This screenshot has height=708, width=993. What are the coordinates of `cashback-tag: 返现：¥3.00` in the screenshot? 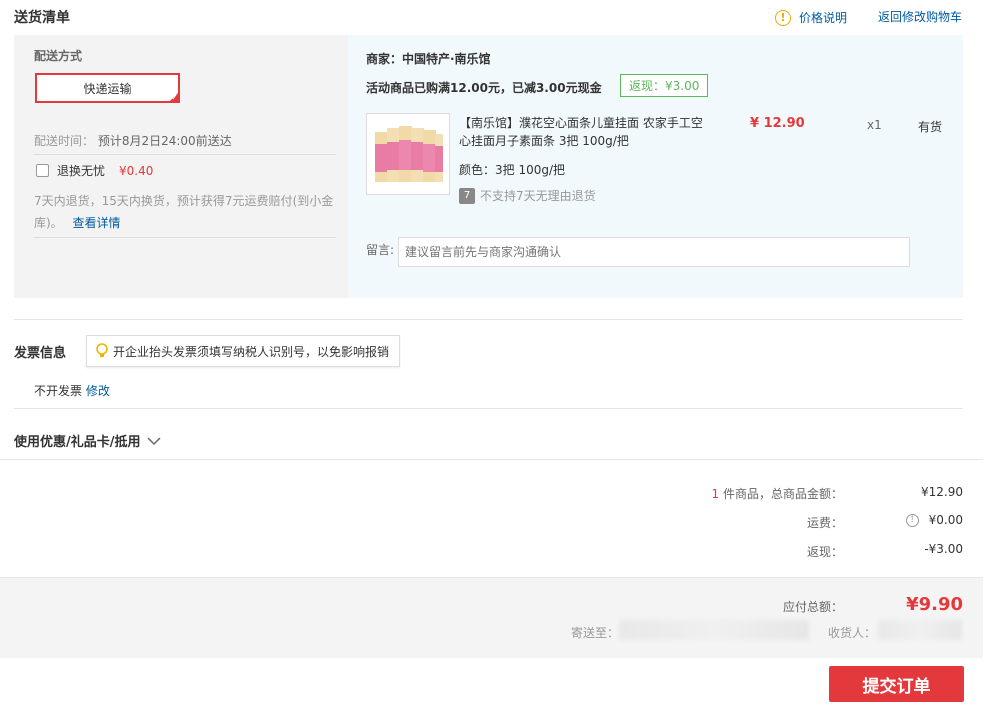 It's located at (664, 85).